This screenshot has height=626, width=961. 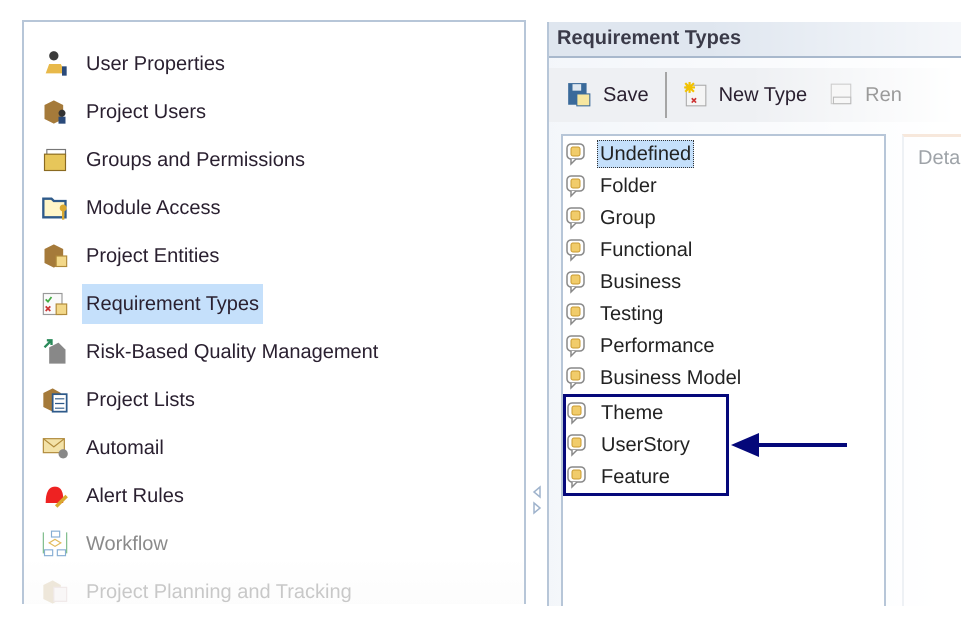 I want to click on sidebar-item: Risk-Based Quality Management, so click(x=232, y=352).